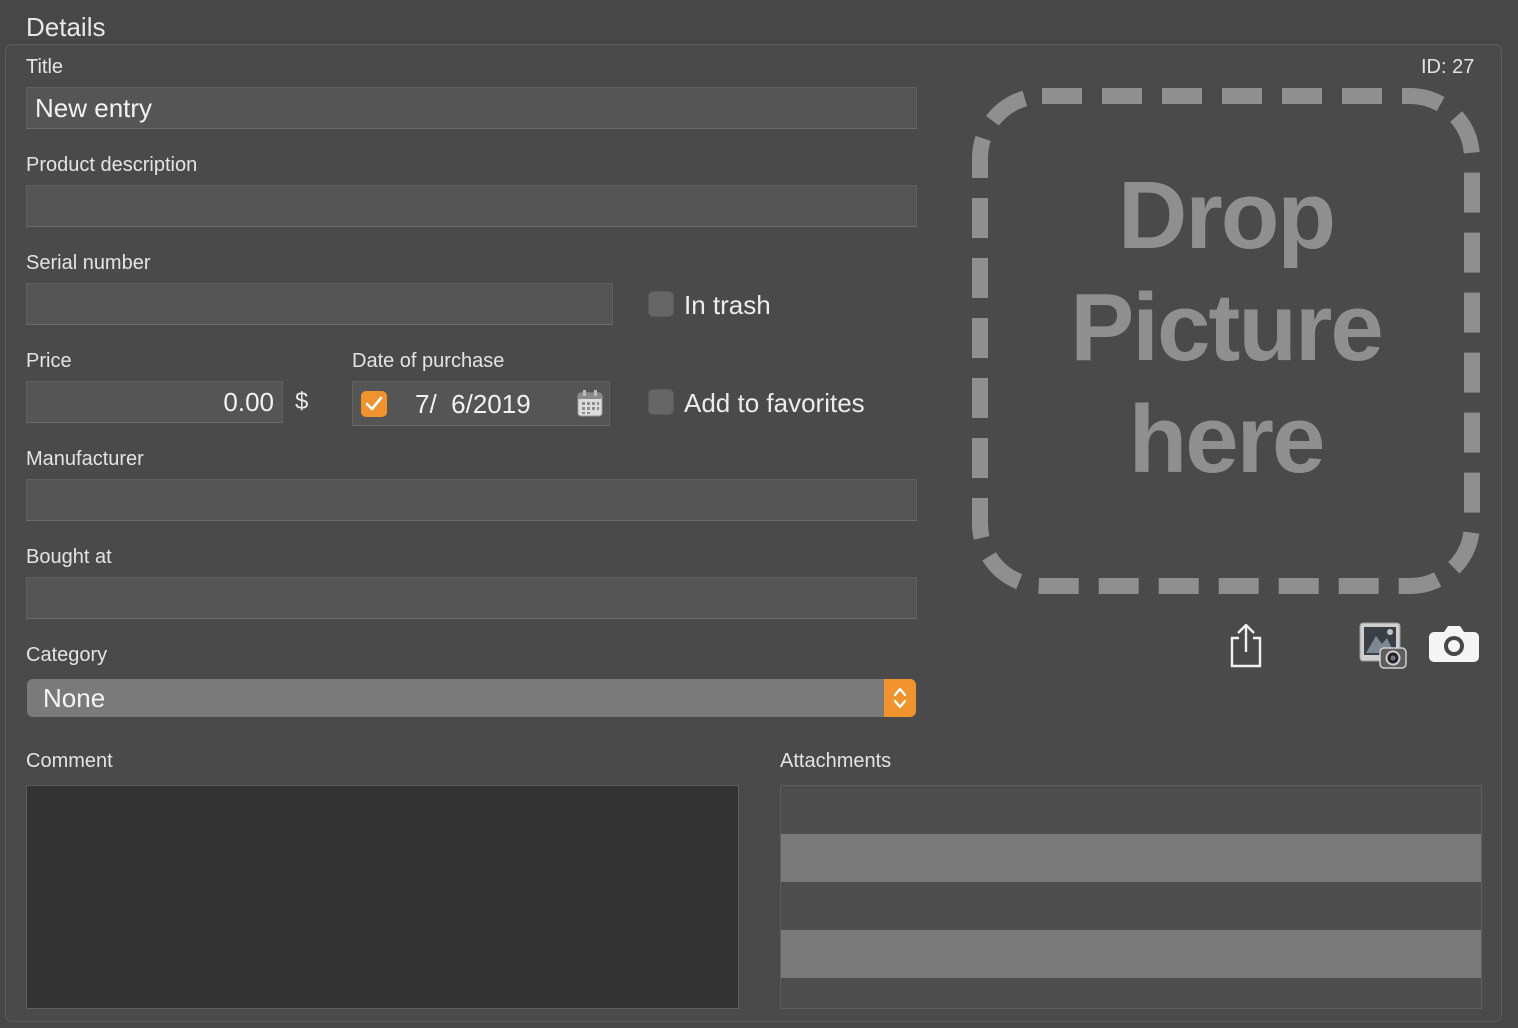  What do you see at coordinates (471, 598) in the screenshot?
I see `bought-at-field` at bounding box center [471, 598].